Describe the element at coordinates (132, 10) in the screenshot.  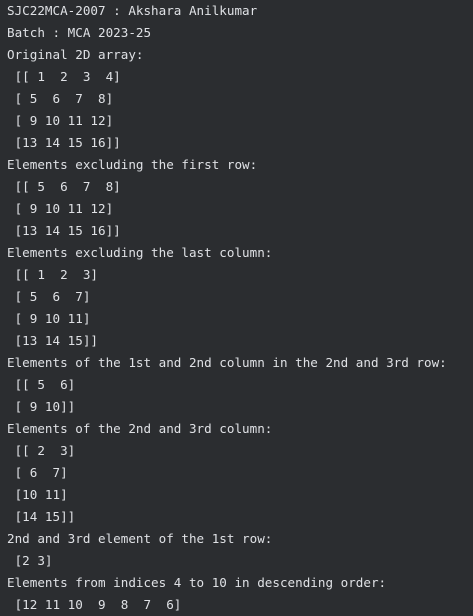
I see `output-line-header: SJC22MCA-2007 : Akshara Anilkumar` at that location.